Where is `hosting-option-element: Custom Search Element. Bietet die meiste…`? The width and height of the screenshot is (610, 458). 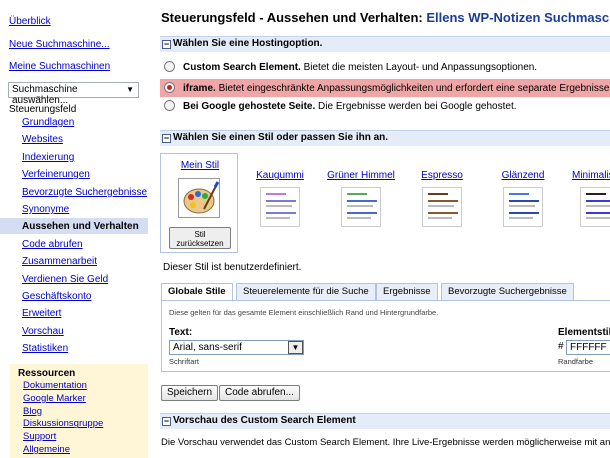
hosting-option-element: Custom Search Element. Bietet die meiste… is located at coordinates (350, 67).